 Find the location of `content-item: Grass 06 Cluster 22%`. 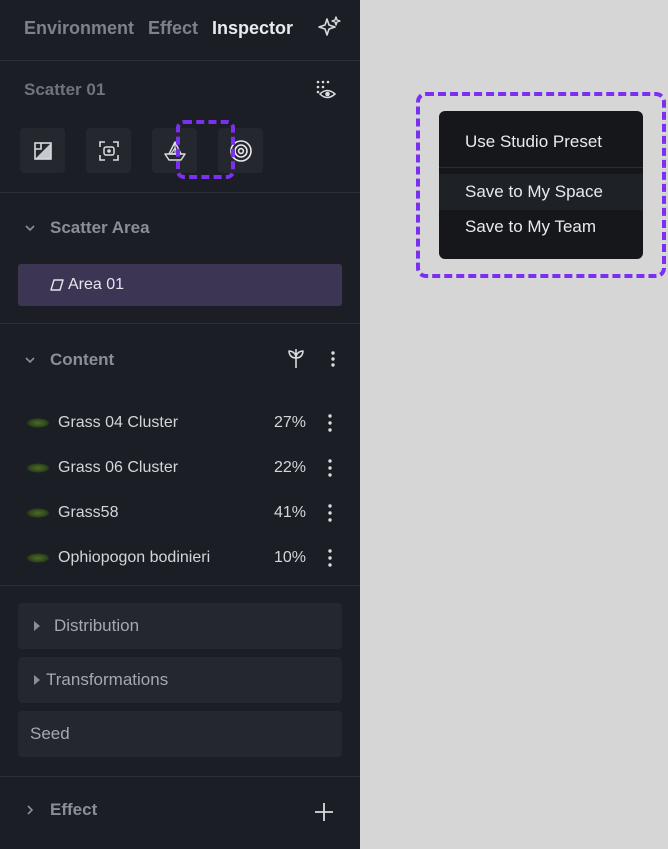

content-item: Grass 06 Cluster 22% is located at coordinates (182, 468).